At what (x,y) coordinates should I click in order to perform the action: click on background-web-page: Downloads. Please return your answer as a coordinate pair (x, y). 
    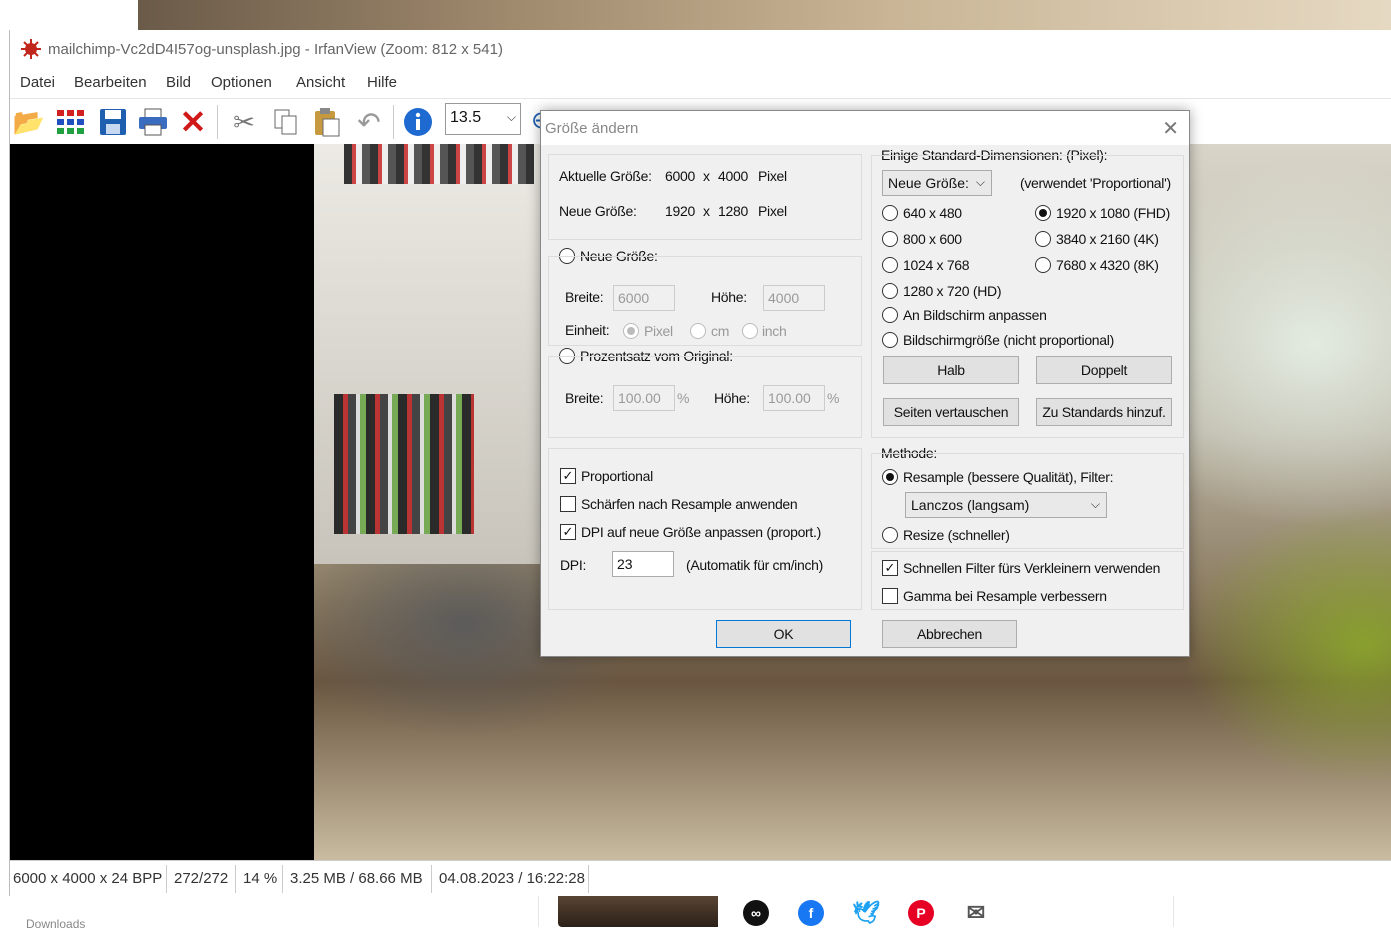
    Looking at the image, I should click on (695, 913).